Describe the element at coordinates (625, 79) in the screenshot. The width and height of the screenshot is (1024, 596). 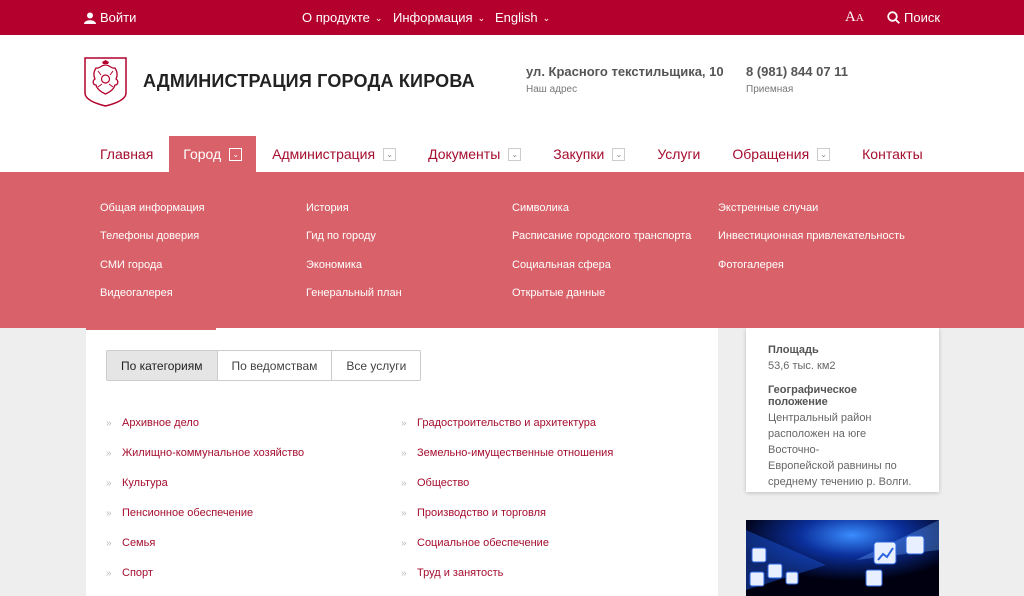
I see `address-block: ул. Красного текстильщика, 10 Наш адрес` at that location.